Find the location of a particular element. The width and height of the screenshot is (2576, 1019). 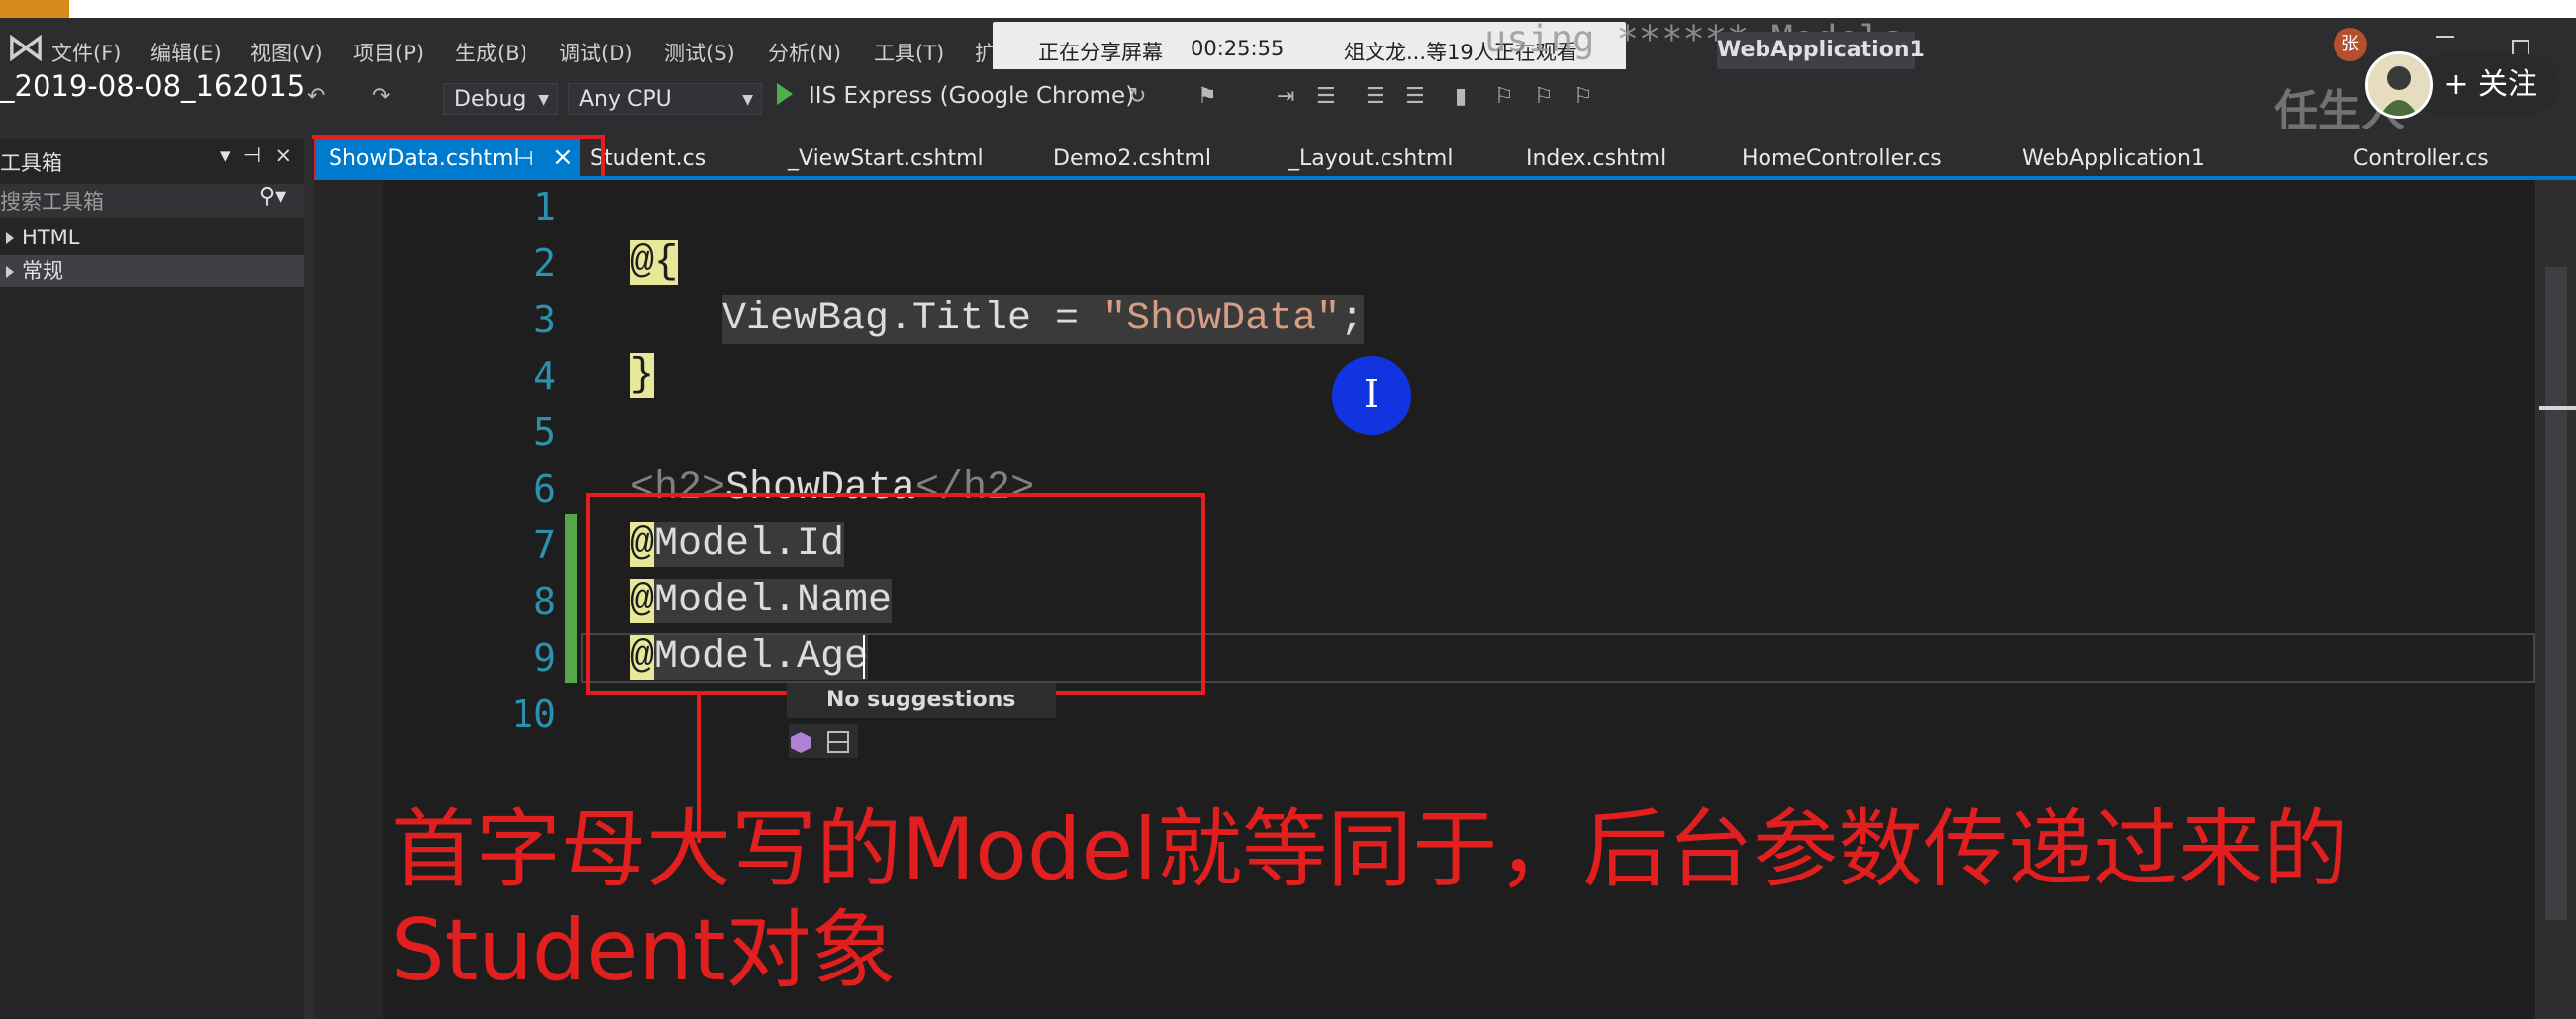

tab-index: Index.cshtml is located at coordinates (1596, 158).